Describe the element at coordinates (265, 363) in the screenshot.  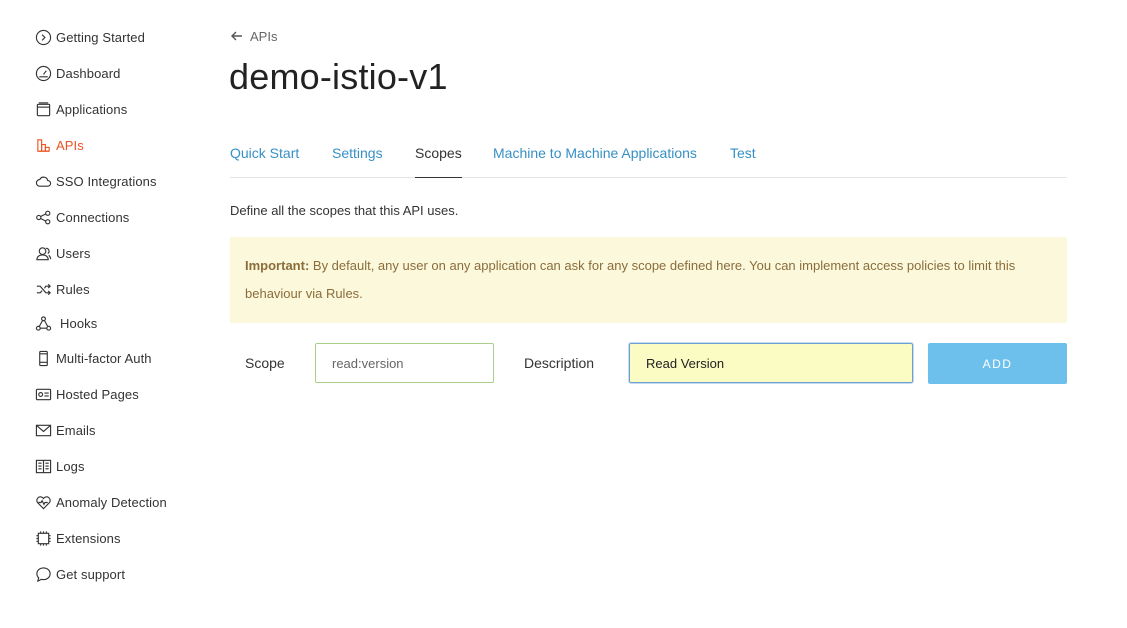
I see `scope-label: Scope` at that location.